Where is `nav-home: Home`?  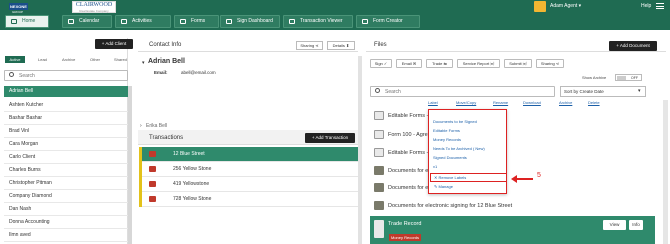 nav-home: Home is located at coordinates (27, 21).